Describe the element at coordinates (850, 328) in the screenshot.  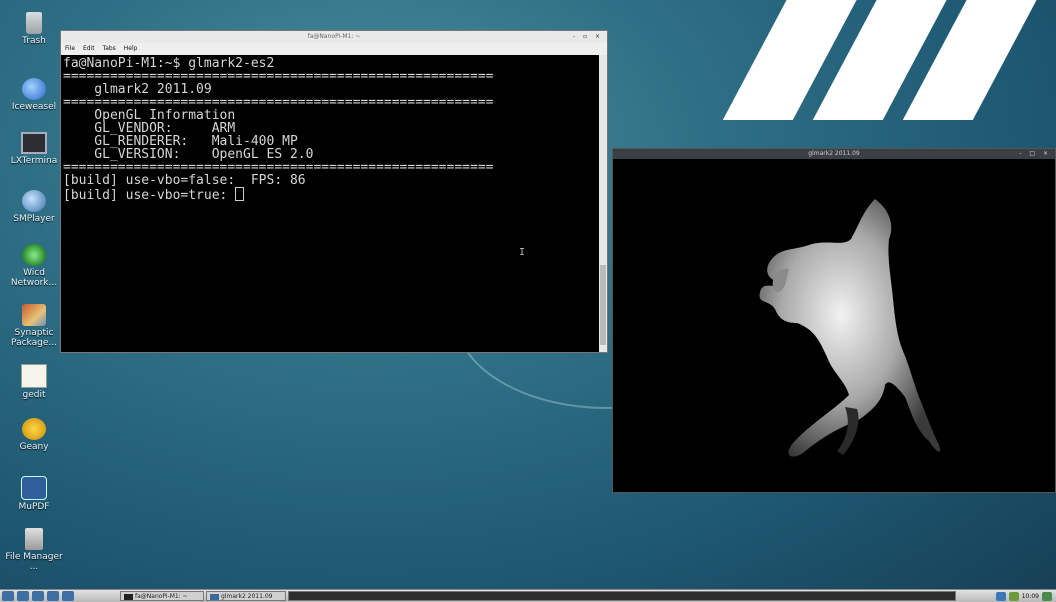
I see `horse-render` at that location.